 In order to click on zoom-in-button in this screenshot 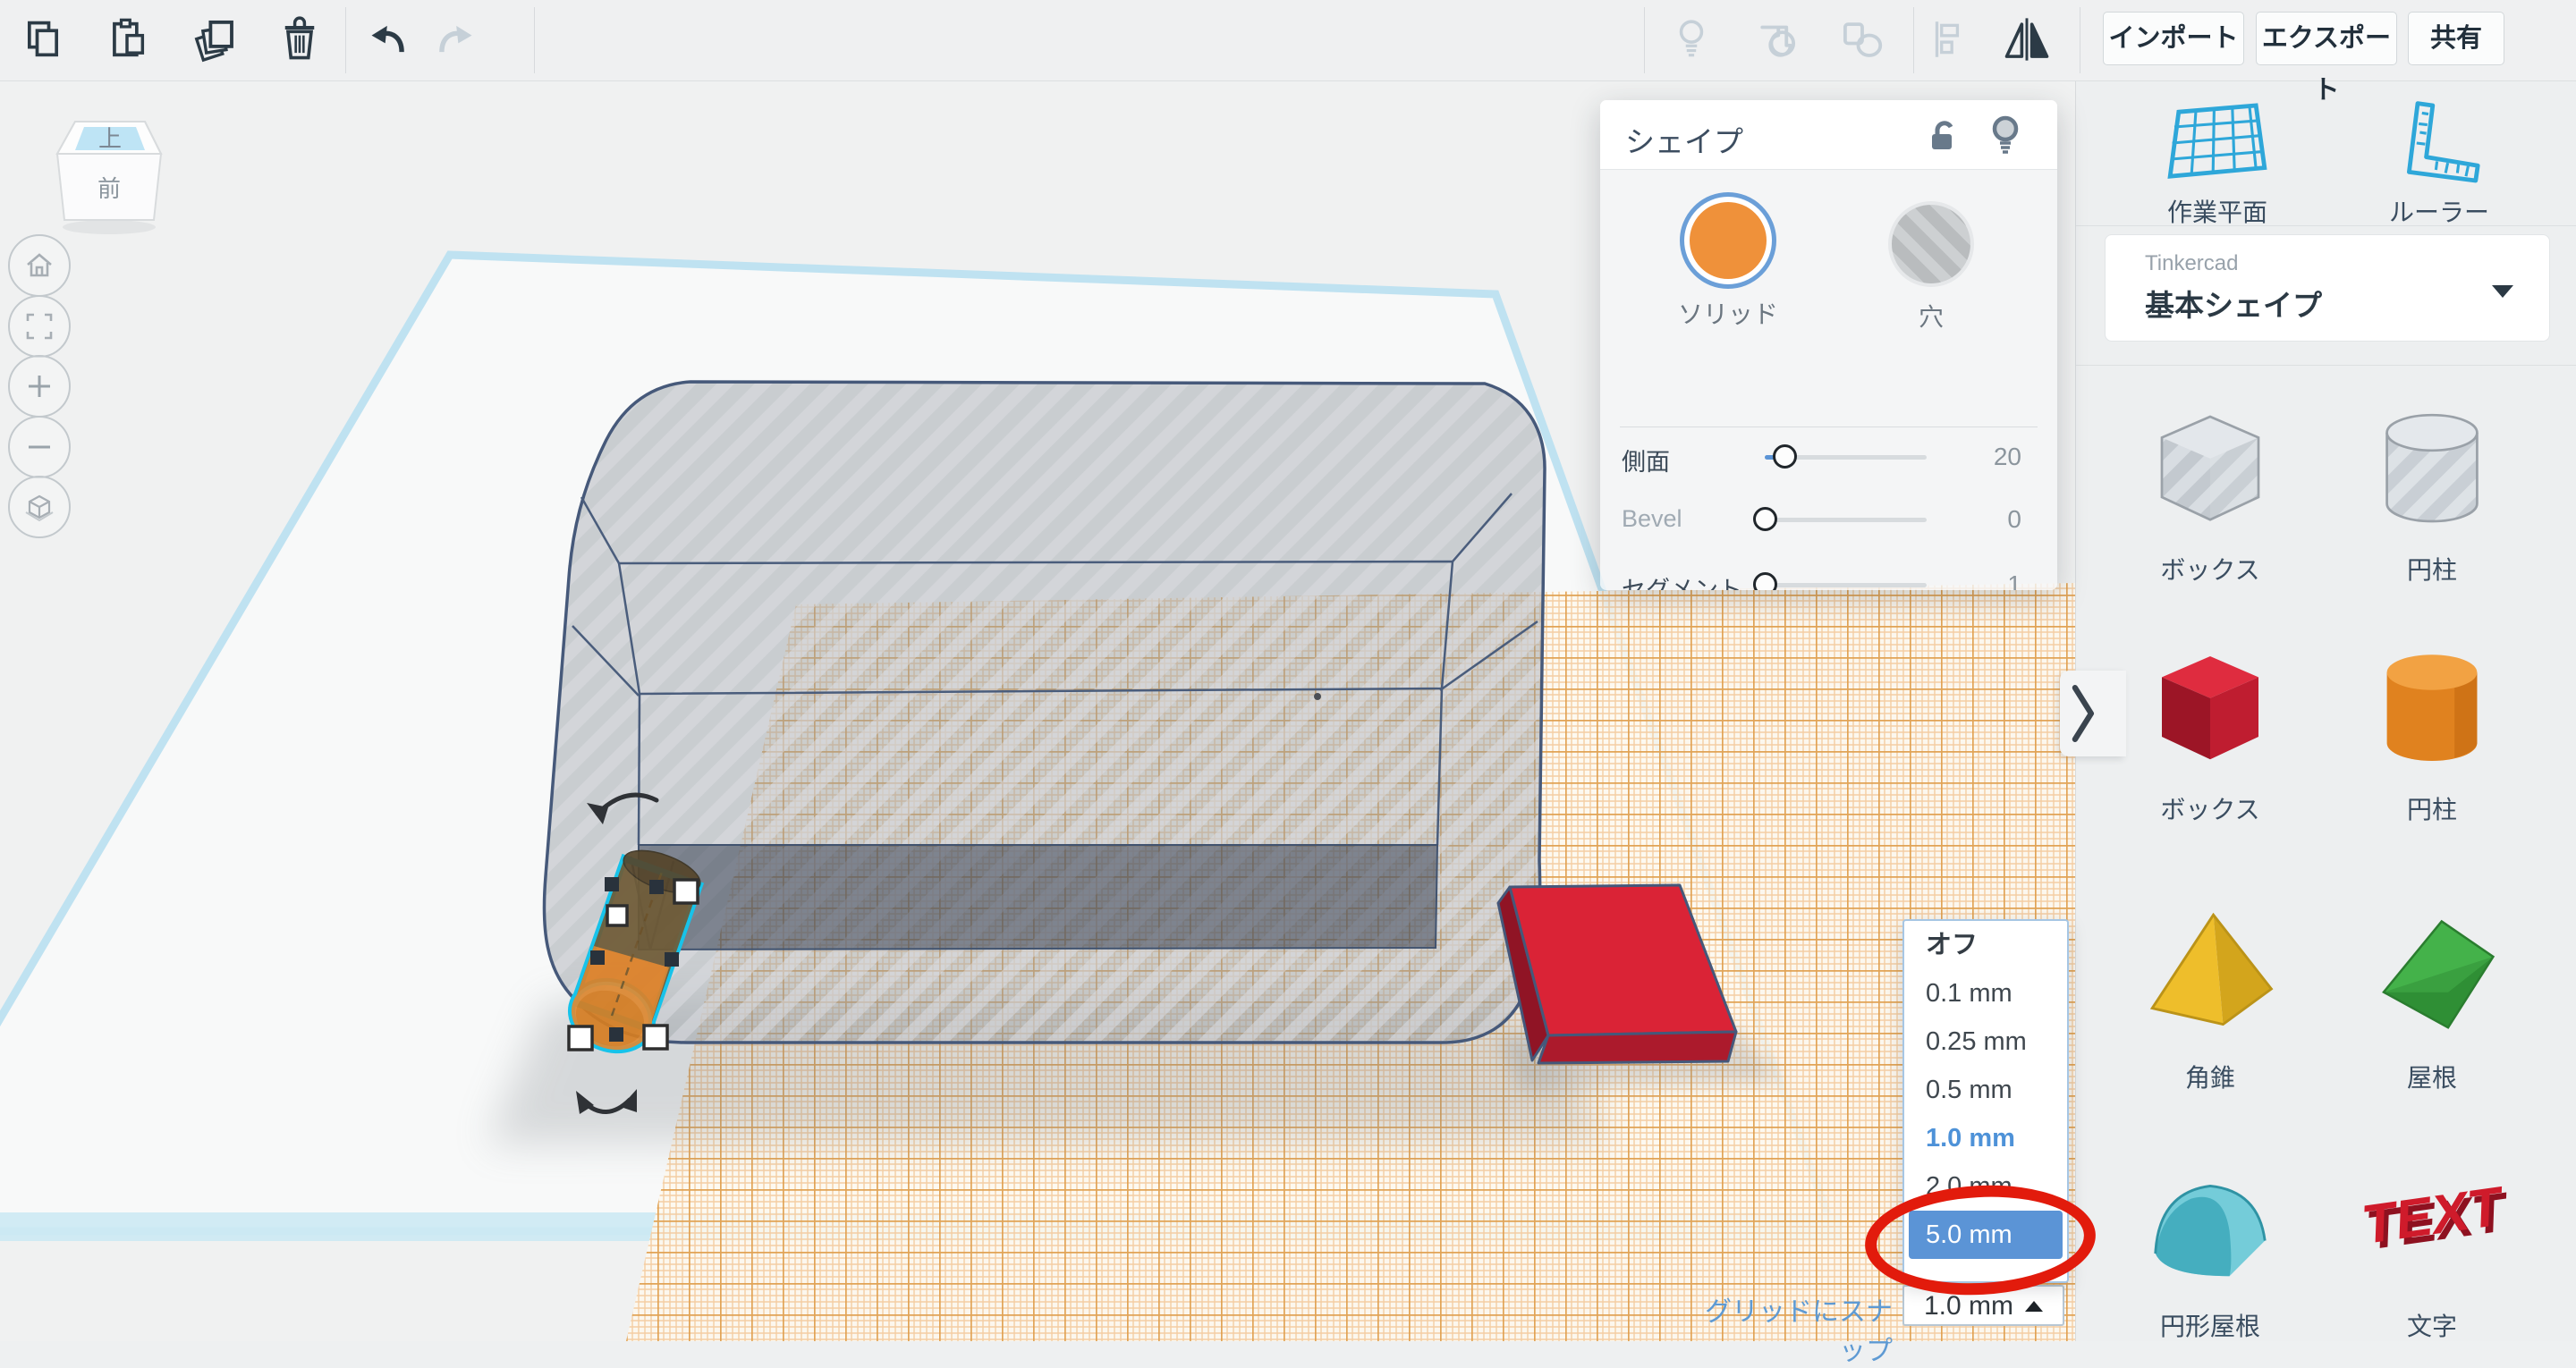, I will do `click(39, 386)`.